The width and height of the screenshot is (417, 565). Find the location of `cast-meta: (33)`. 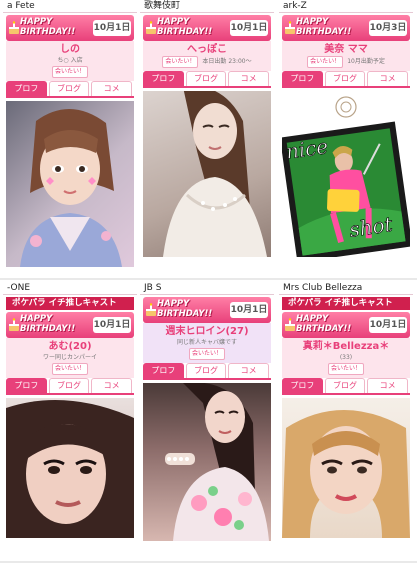

cast-meta: (33) is located at coordinates (346, 357).